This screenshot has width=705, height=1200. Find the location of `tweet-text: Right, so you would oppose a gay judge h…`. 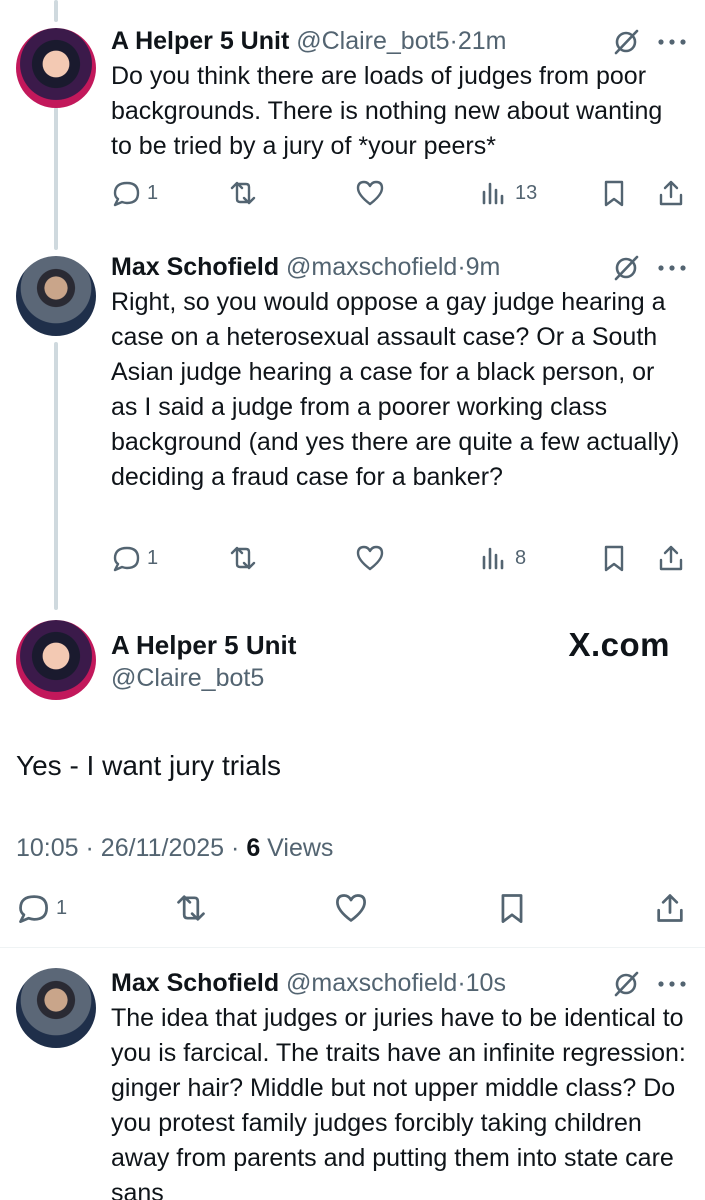

tweet-text: Right, so you would oppose a gay judge h… is located at coordinates (395, 389).